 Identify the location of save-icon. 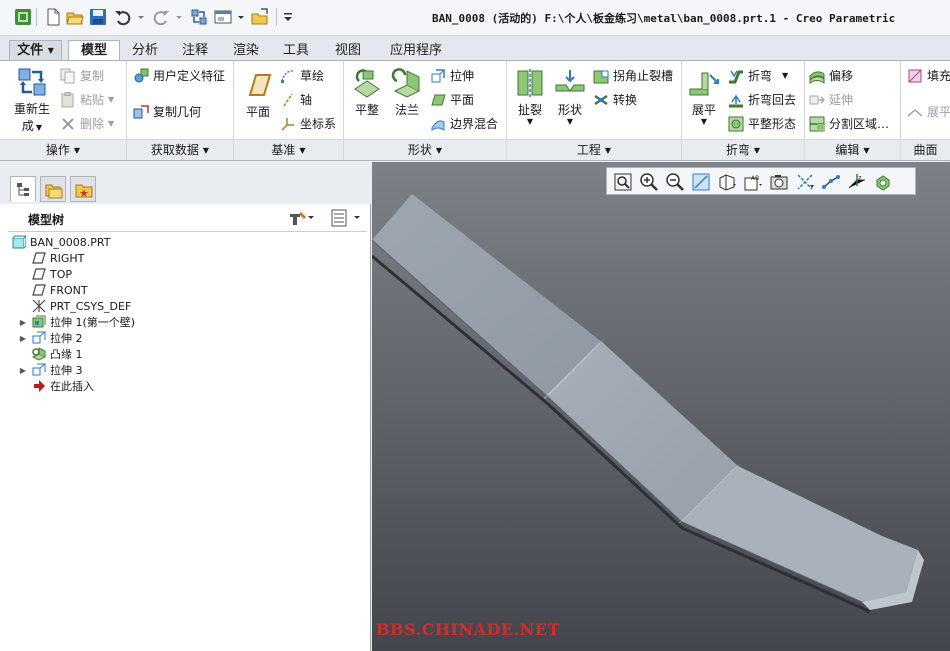
(98, 17).